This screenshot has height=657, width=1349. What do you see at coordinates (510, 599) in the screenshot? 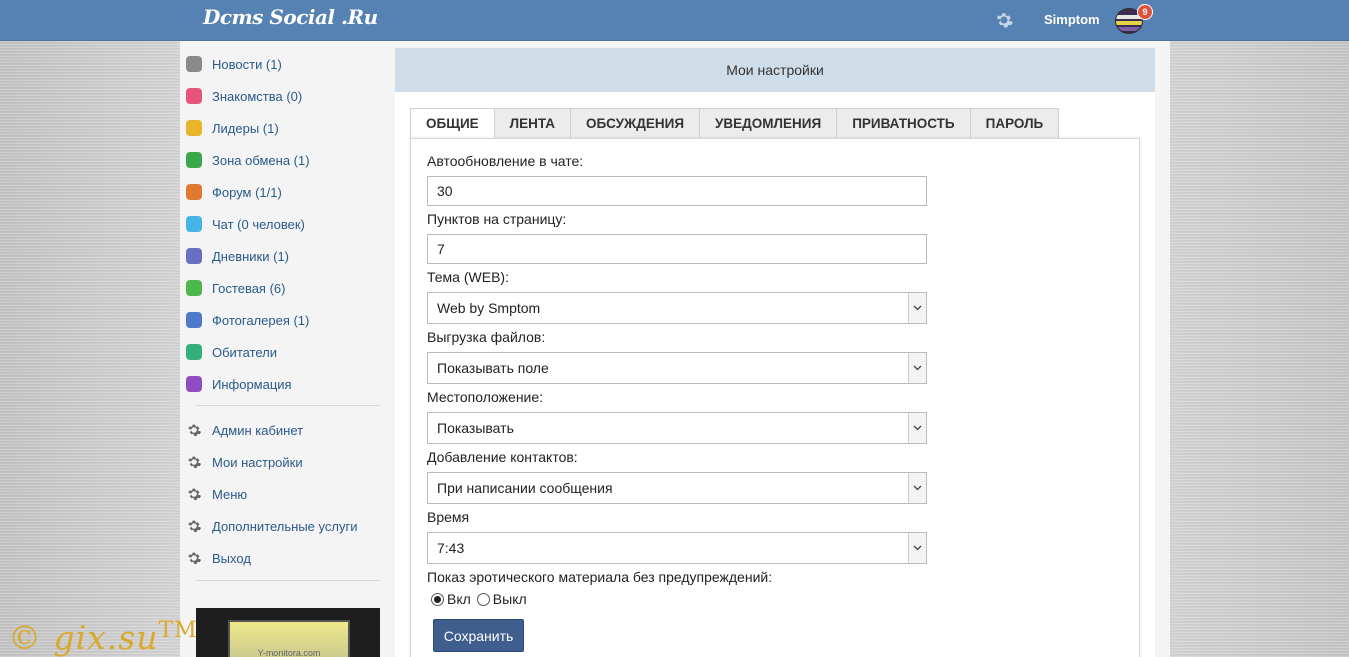
I see `radio-off-label: Выкл` at bounding box center [510, 599].